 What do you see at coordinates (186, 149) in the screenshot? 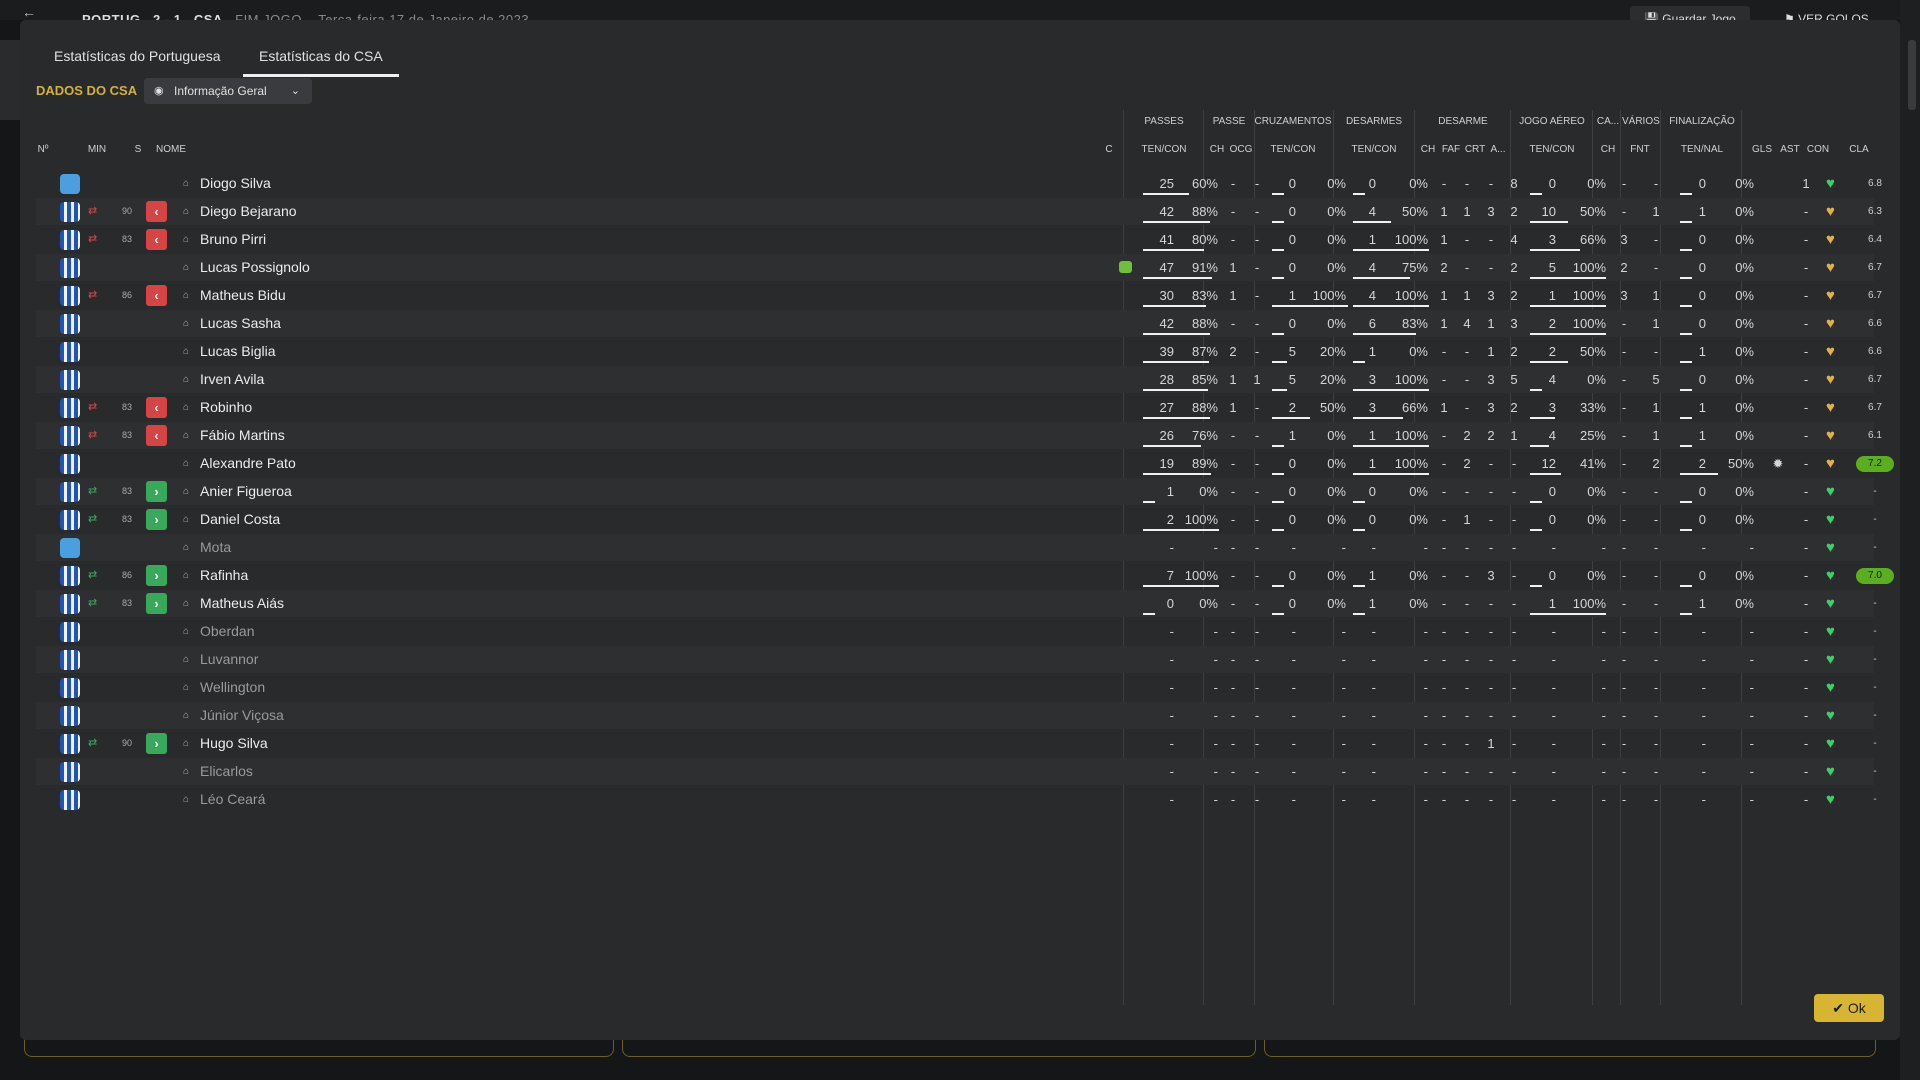
I see `column-header-nome: NOME` at bounding box center [186, 149].